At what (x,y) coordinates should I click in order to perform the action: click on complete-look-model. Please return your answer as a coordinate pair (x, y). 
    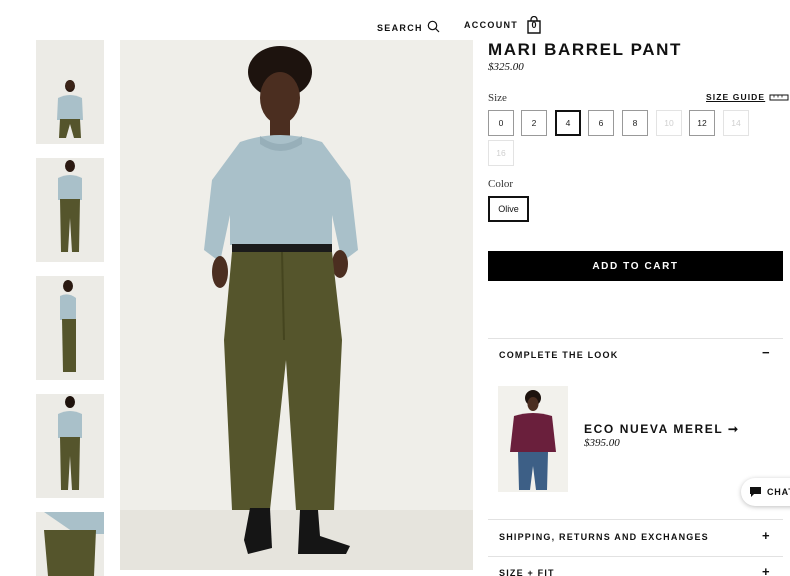
    Looking at the image, I should click on (533, 439).